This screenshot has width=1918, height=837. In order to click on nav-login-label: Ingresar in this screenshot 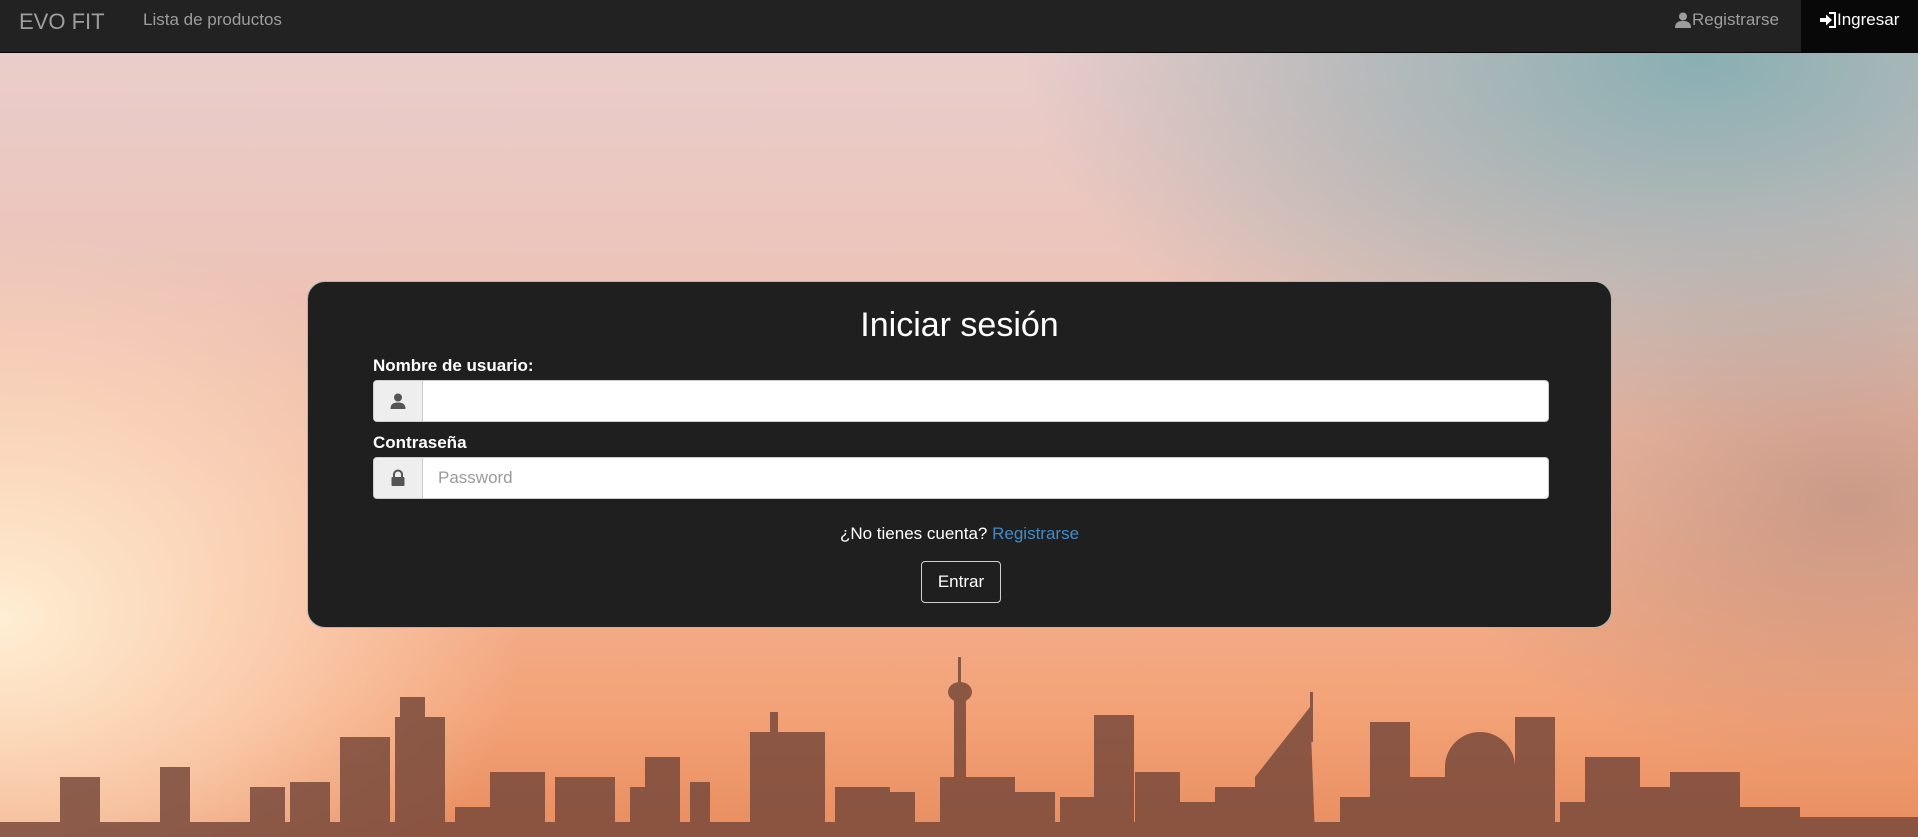, I will do `click(1868, 19)`.